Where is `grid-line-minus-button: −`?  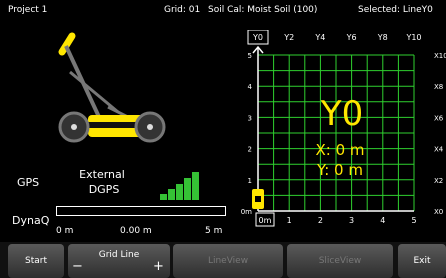 grid-line-minus-button: − is located at coordinates (77, 266).